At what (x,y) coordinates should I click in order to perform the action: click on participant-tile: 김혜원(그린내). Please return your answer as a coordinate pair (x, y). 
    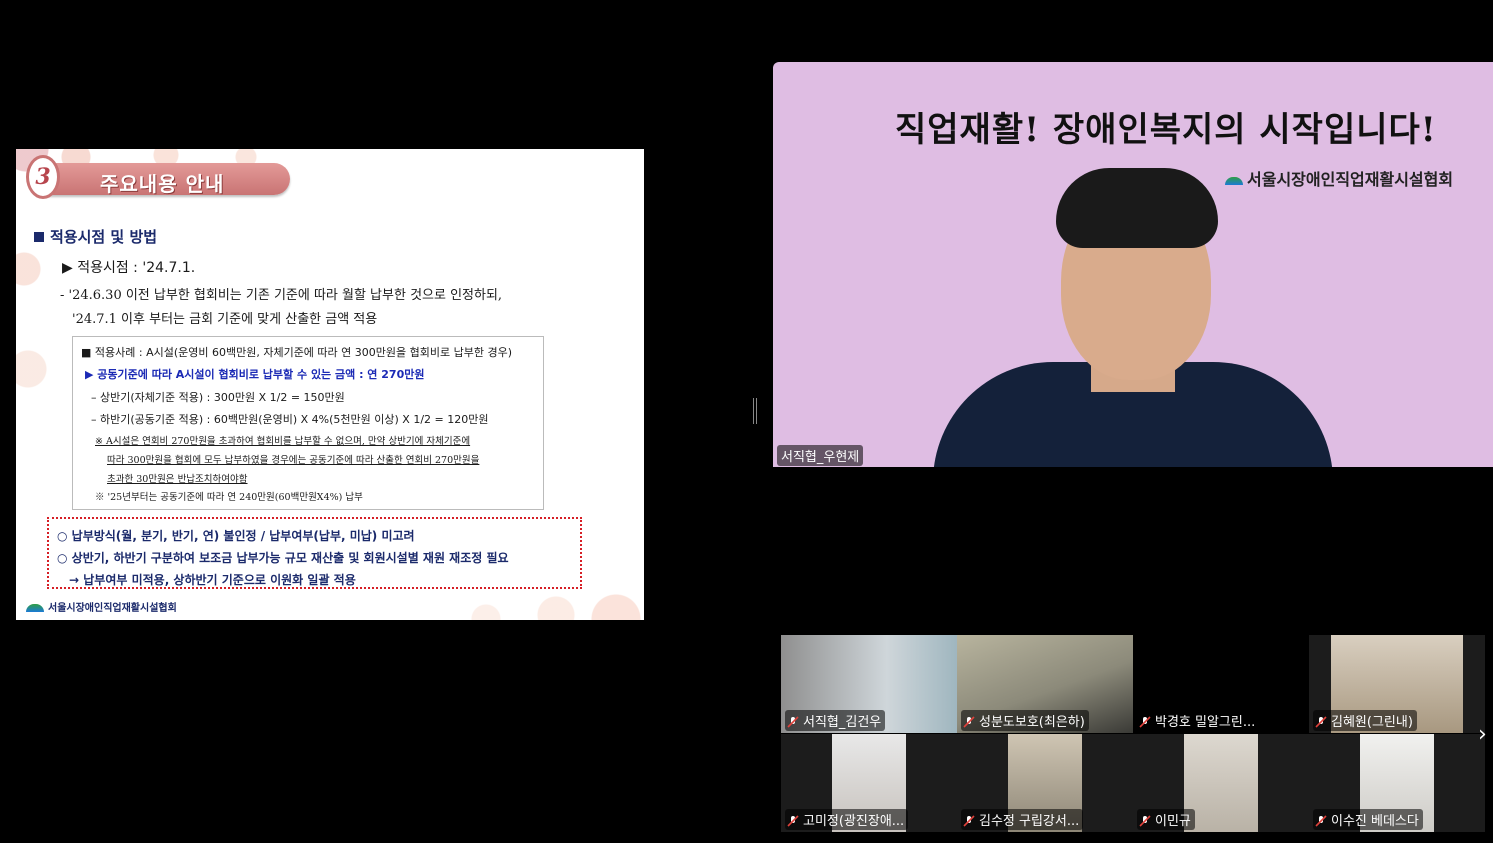
    Looking at the image, I should click on (1397, 684).